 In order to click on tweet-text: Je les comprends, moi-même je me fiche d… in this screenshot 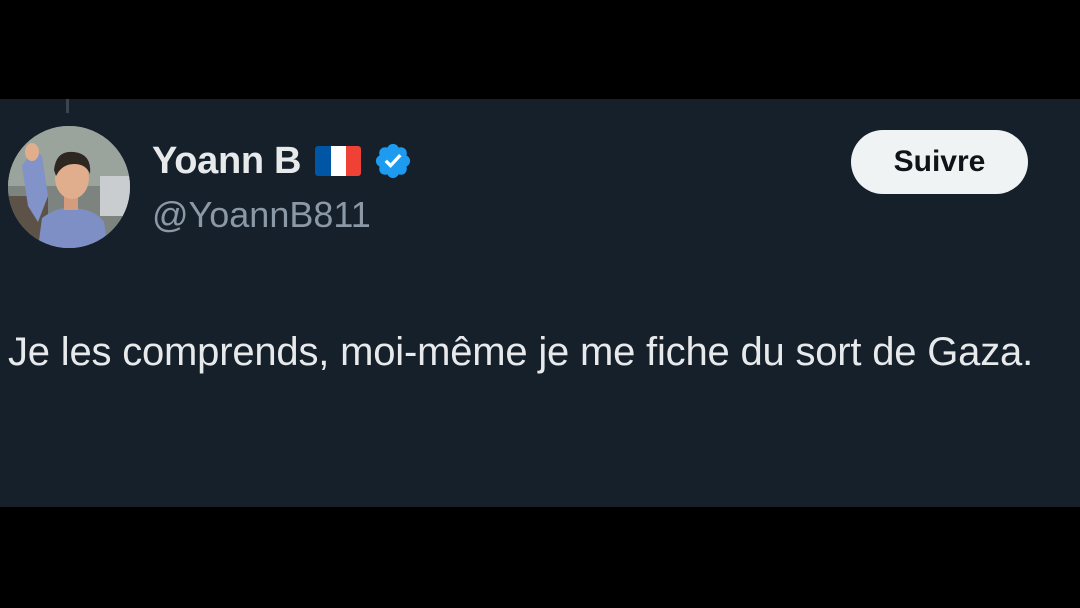, I will do `click(520, 352)`.